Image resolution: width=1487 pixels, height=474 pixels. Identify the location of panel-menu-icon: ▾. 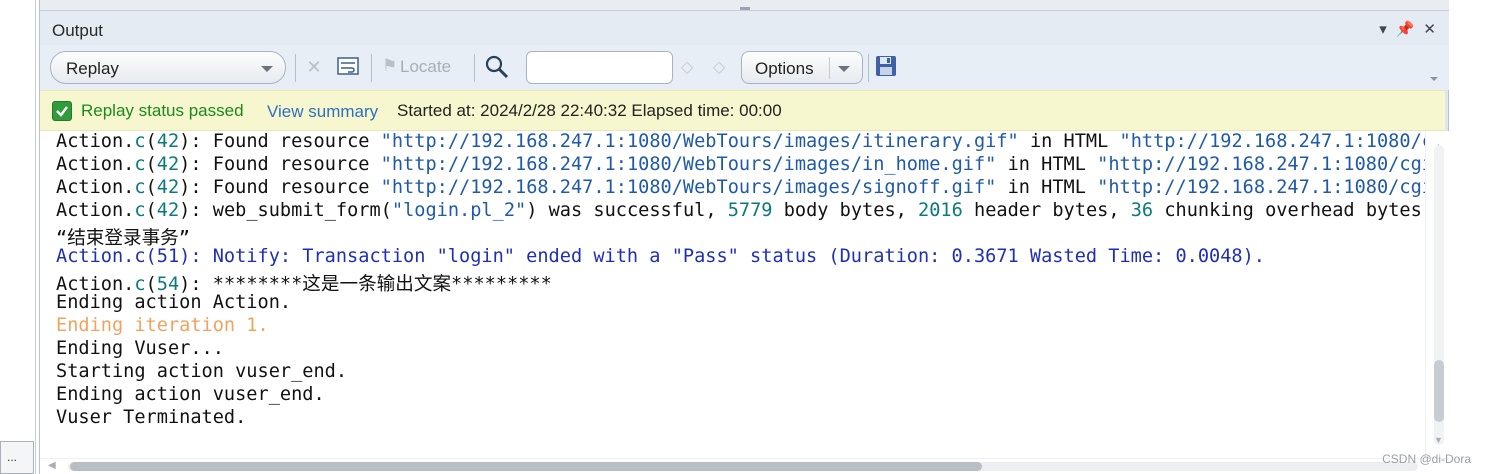
(1383, 29).